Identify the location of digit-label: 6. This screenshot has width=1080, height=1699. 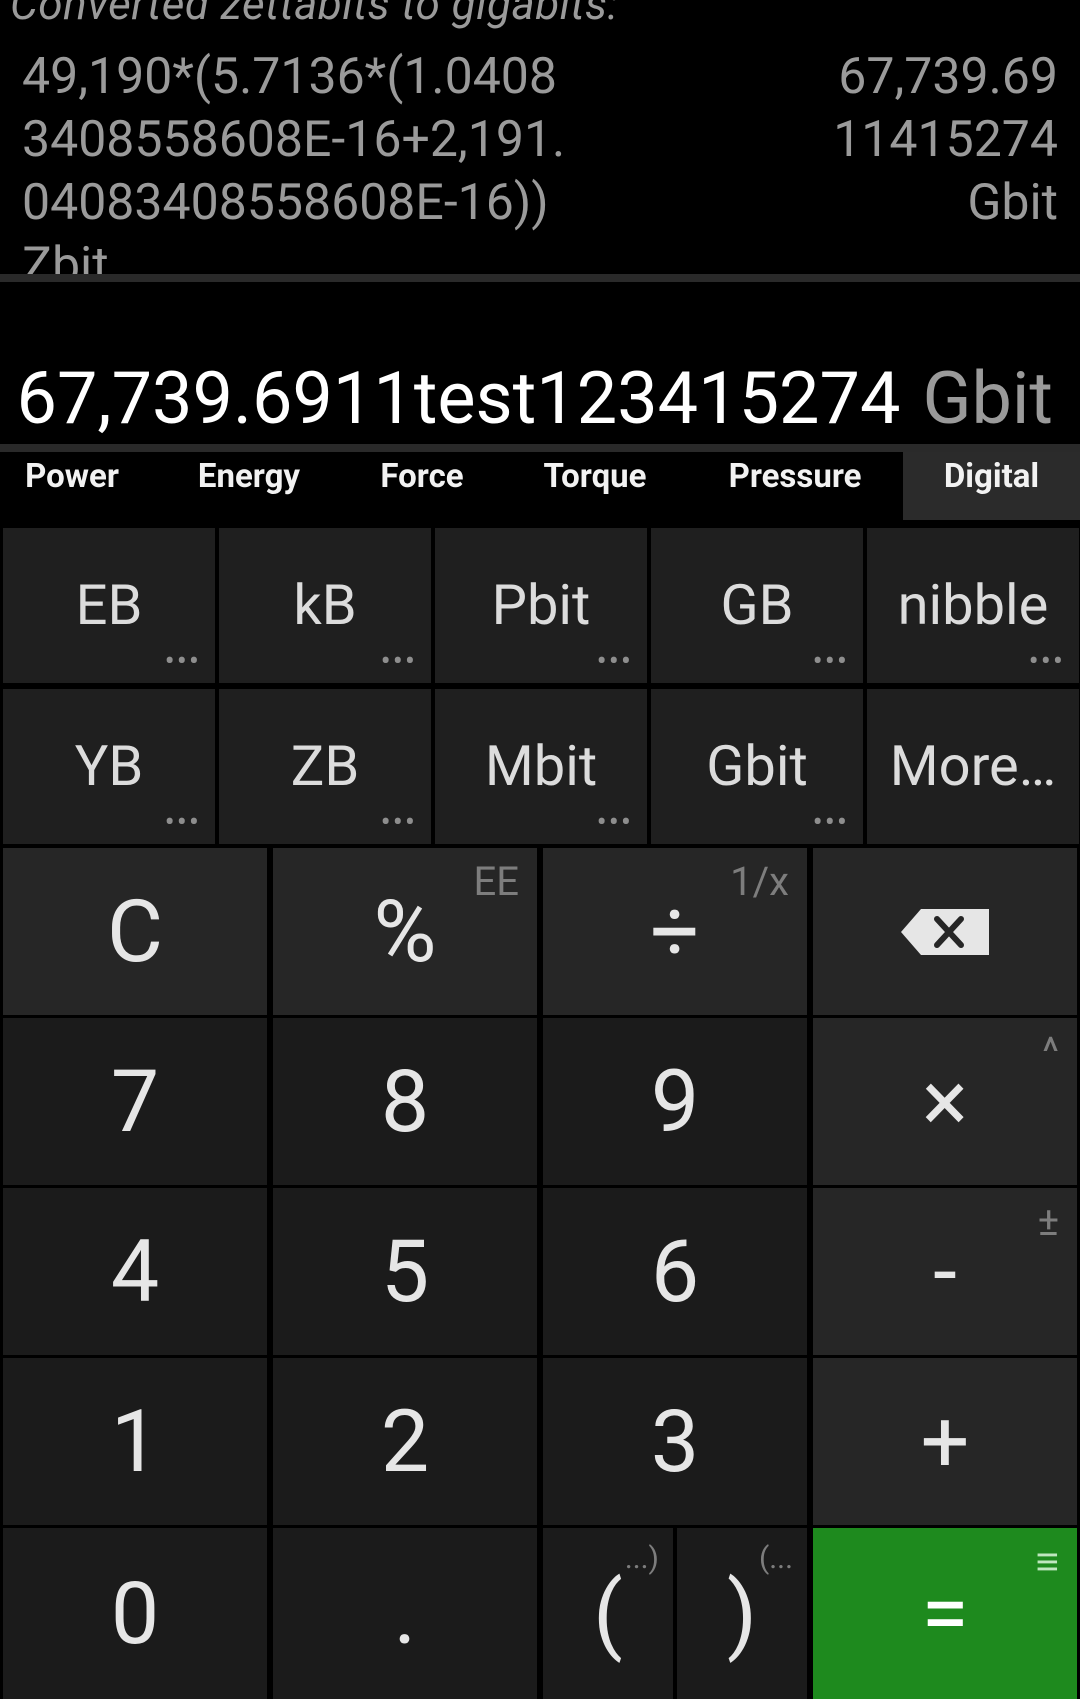
(675, 1271).